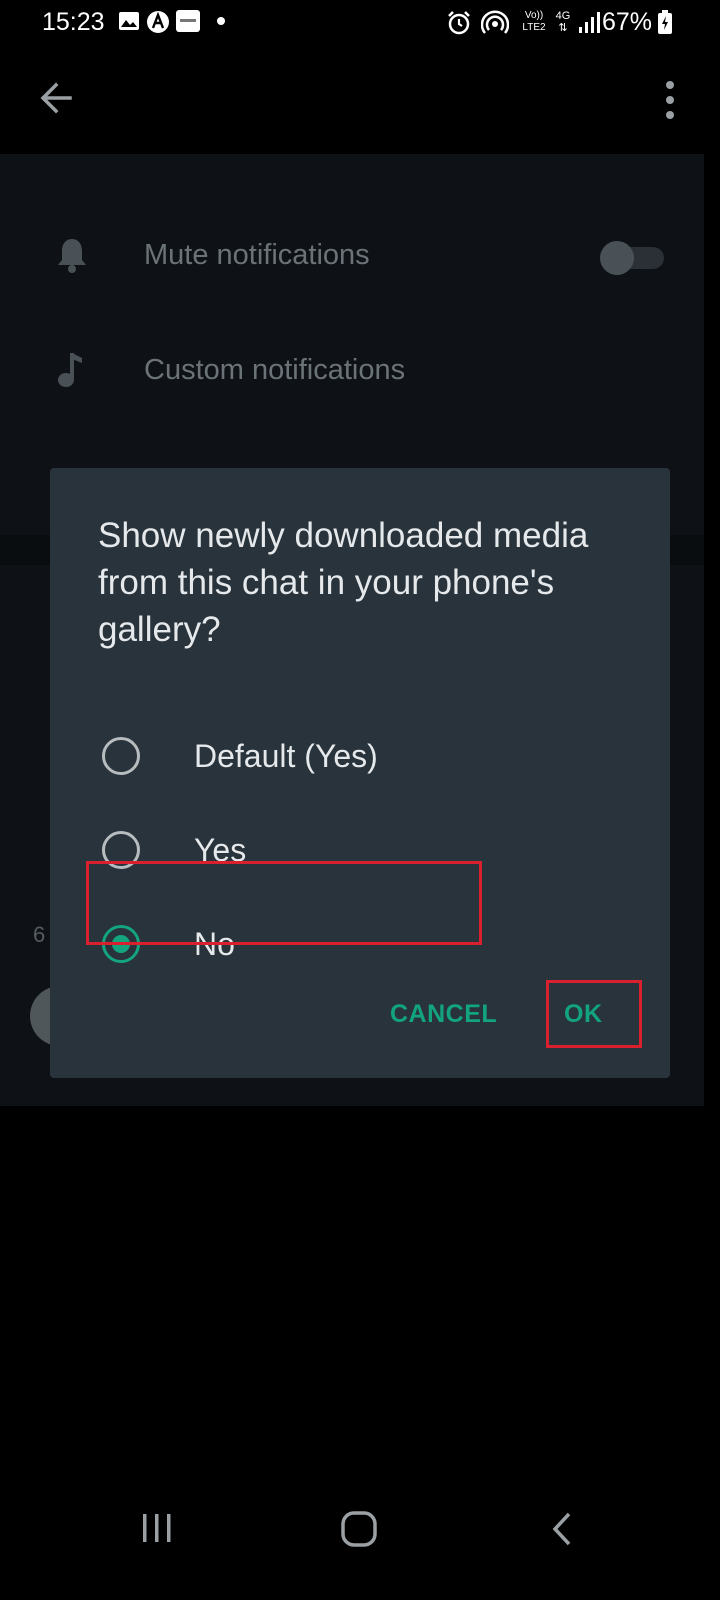  Describe the element at coordinates (594, 1014) in the screenshot. I see `highlight-box-ok` at that location.